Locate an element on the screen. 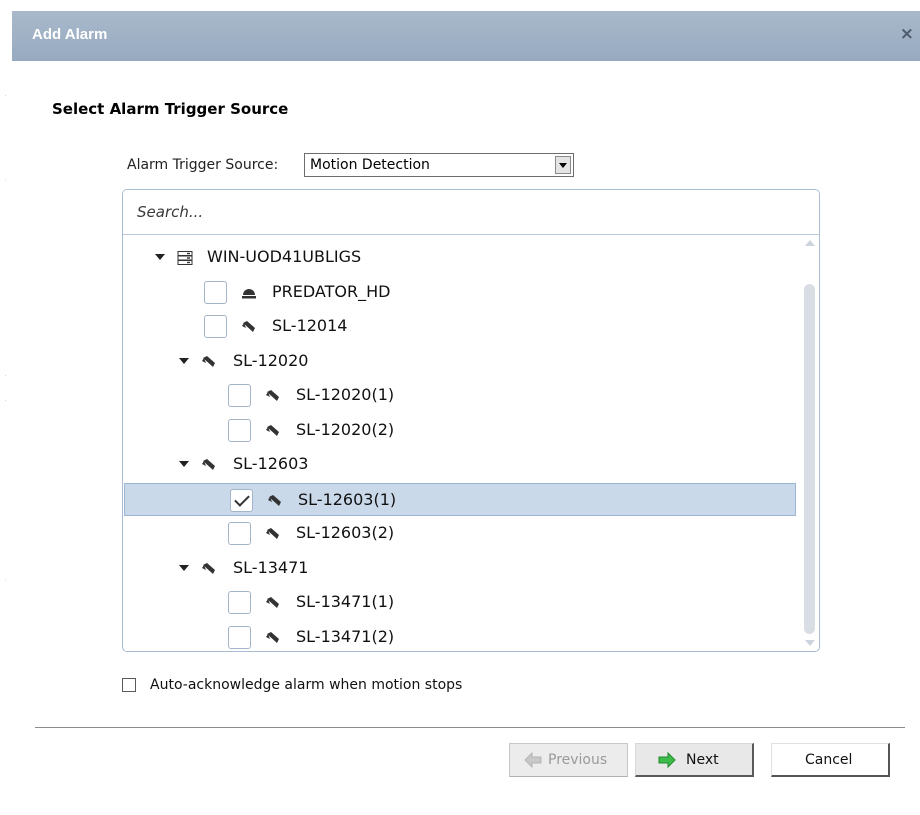 This screenshot has height=815, width=920. dome-camera-icon is located at coordinates (249, 292).